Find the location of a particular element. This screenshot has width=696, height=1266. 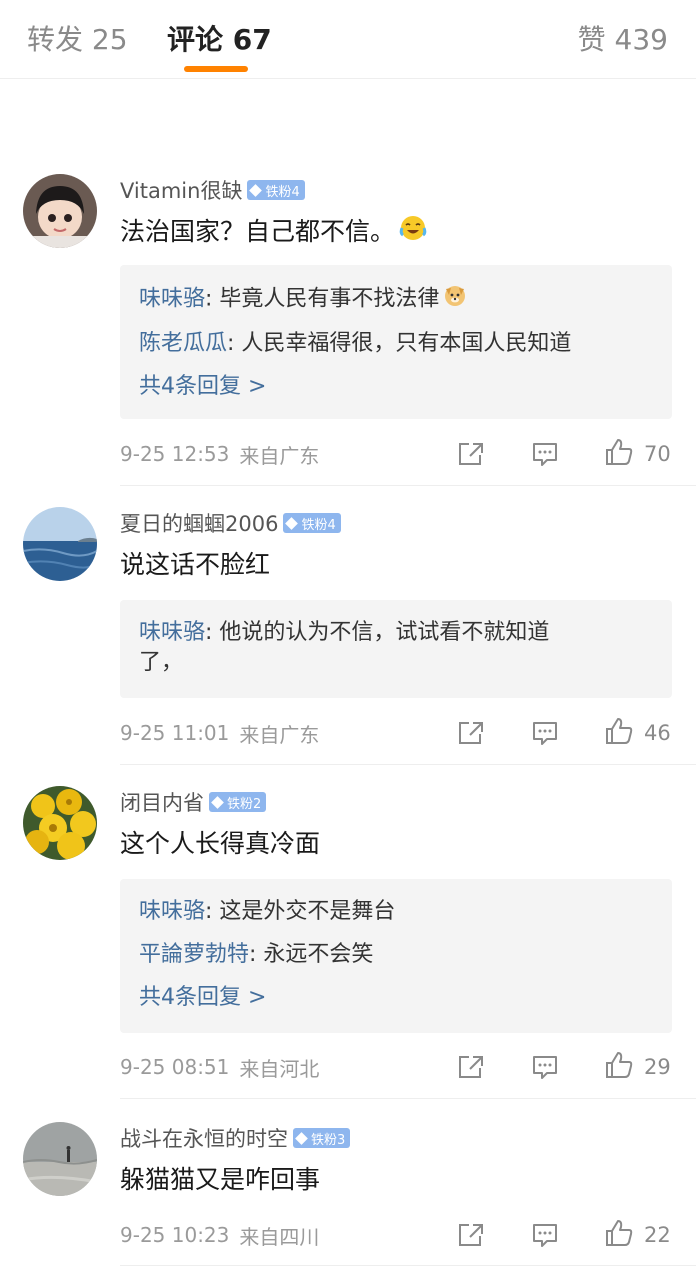

fan-badge: 铁粉2 is located at coordinates (238, 802).